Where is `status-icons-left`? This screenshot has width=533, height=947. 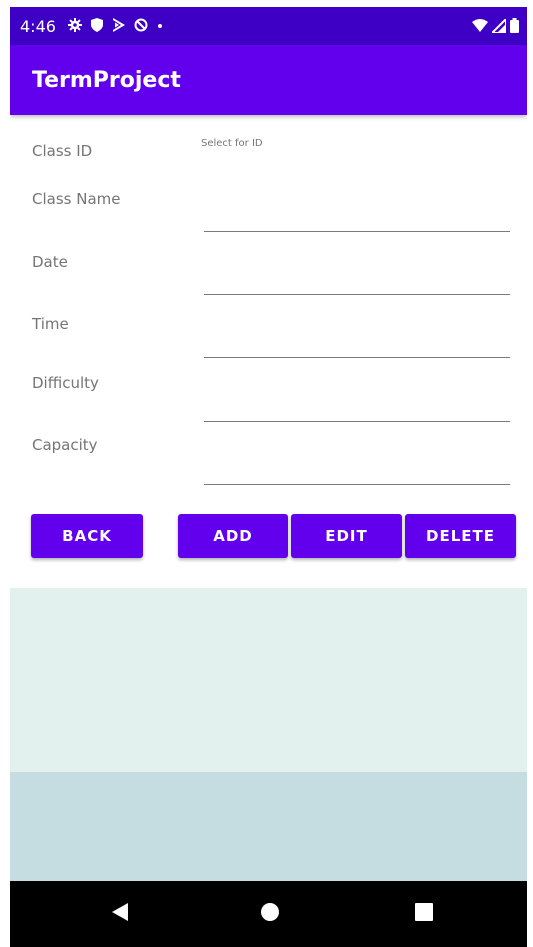 status-icons-left is located at coordinates (115, 25).